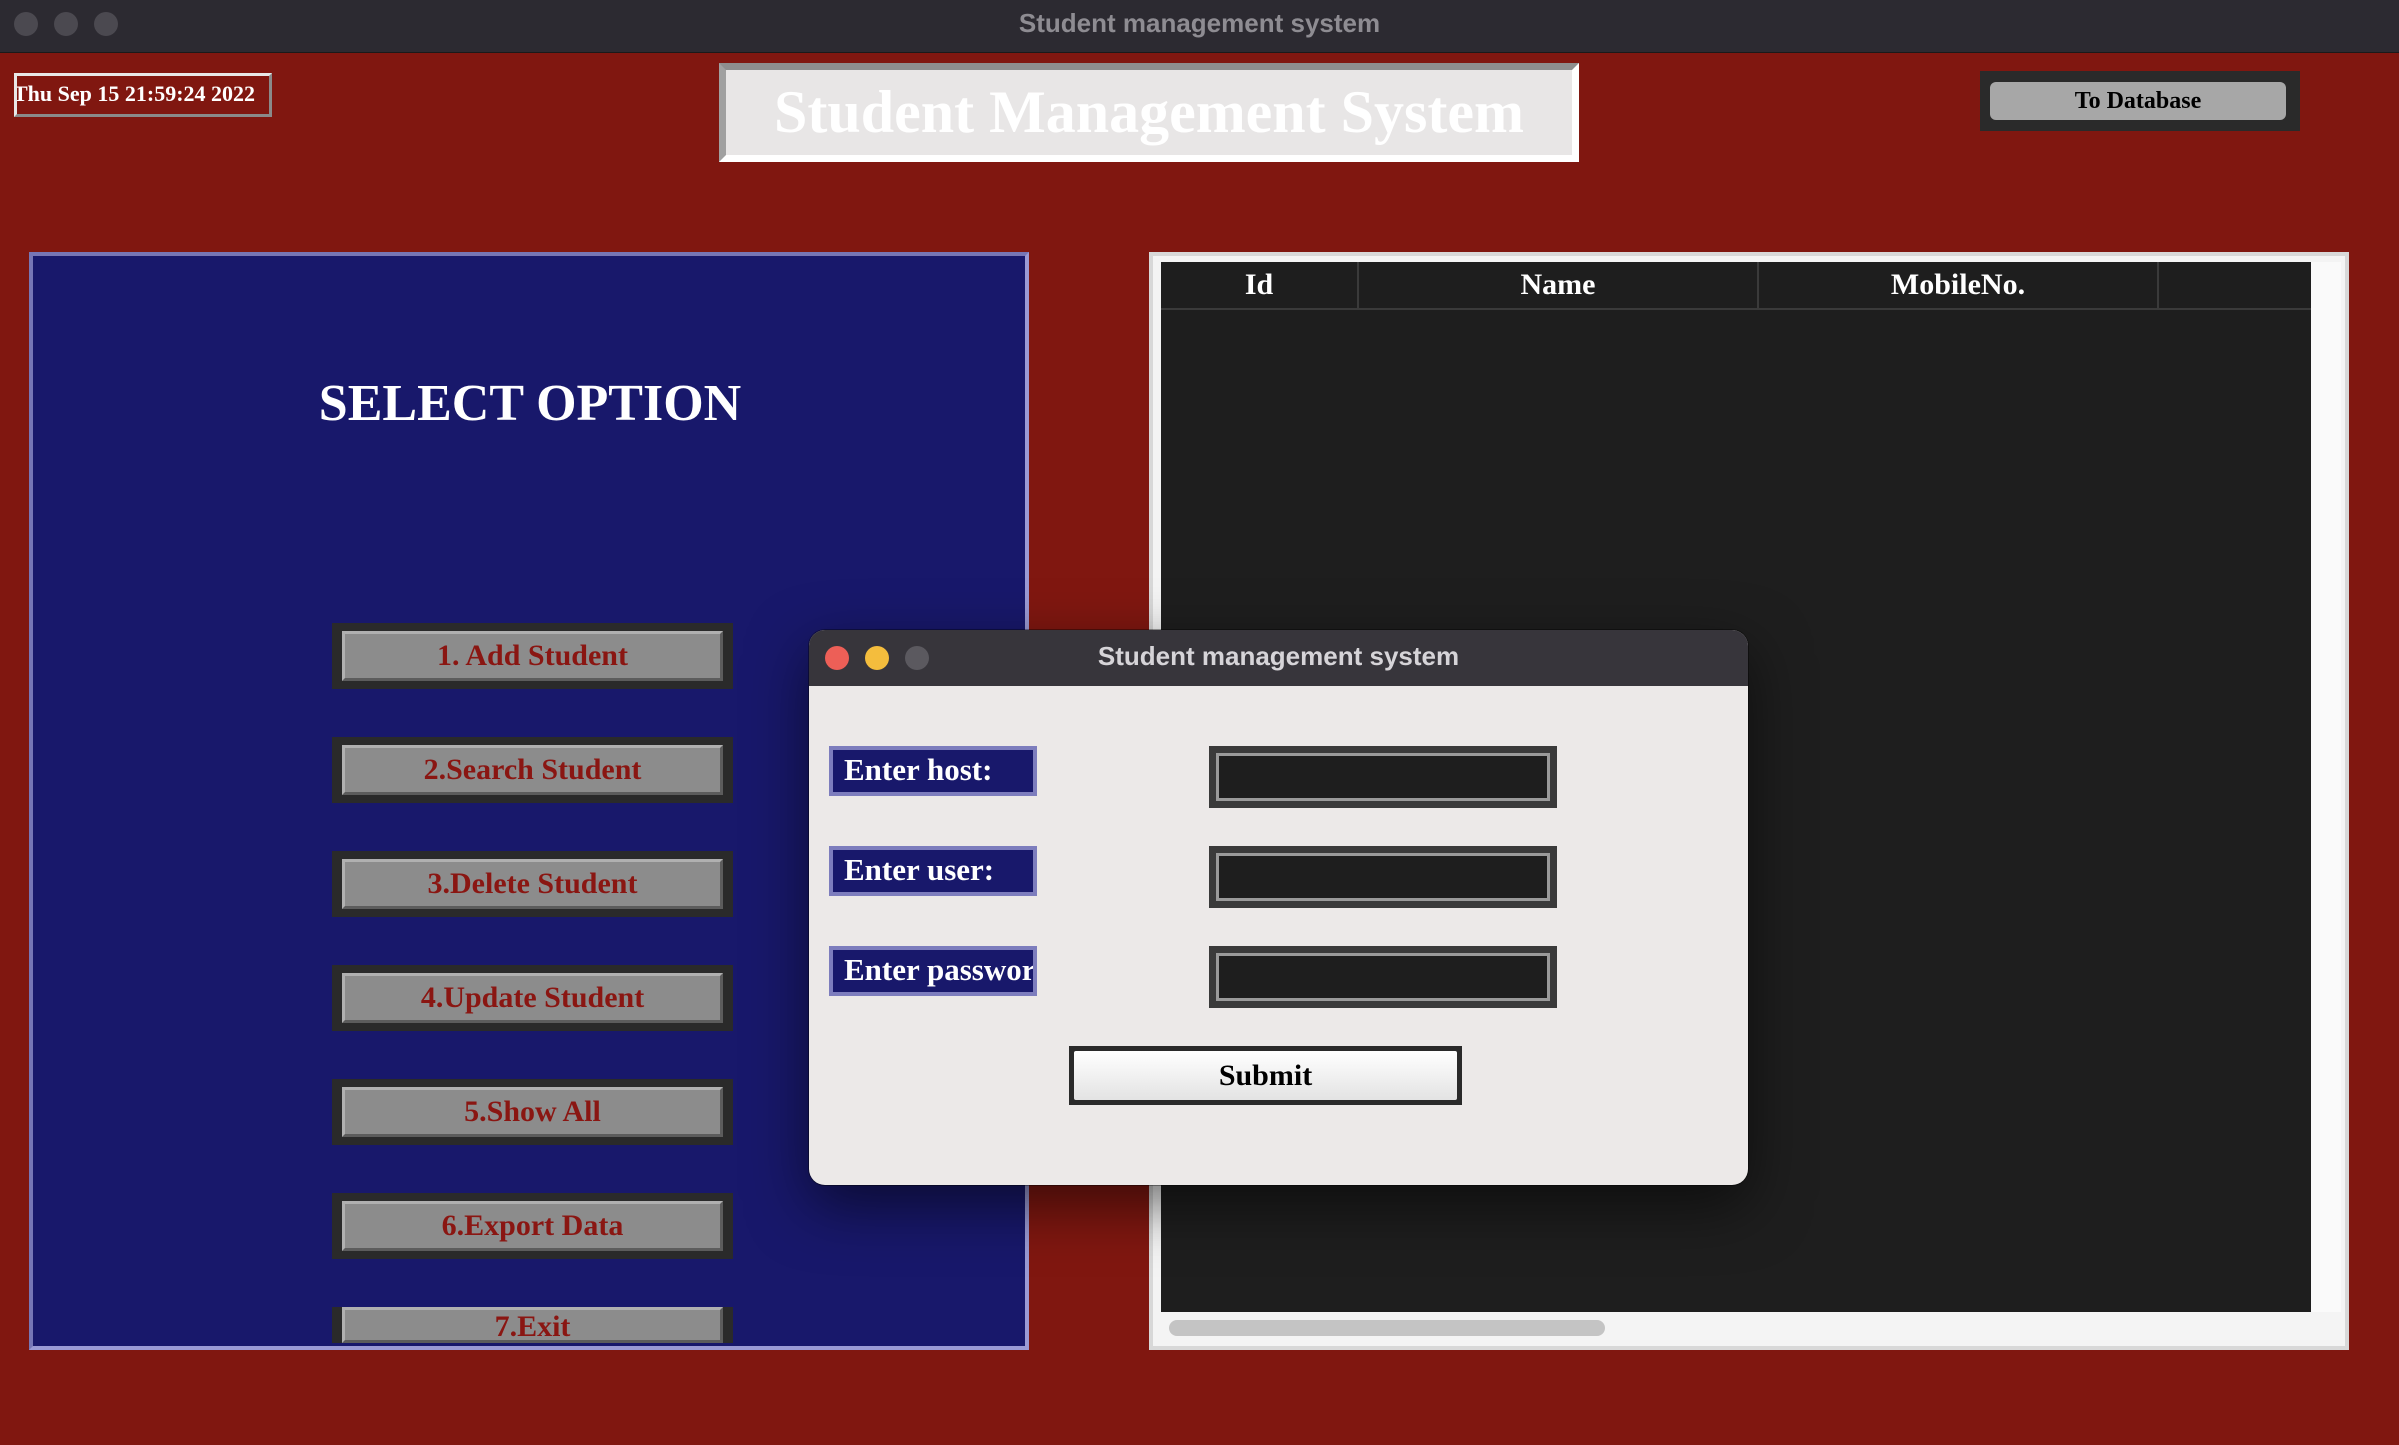  I want to click on exit-button: 7.Exit, so click(532, 1325).